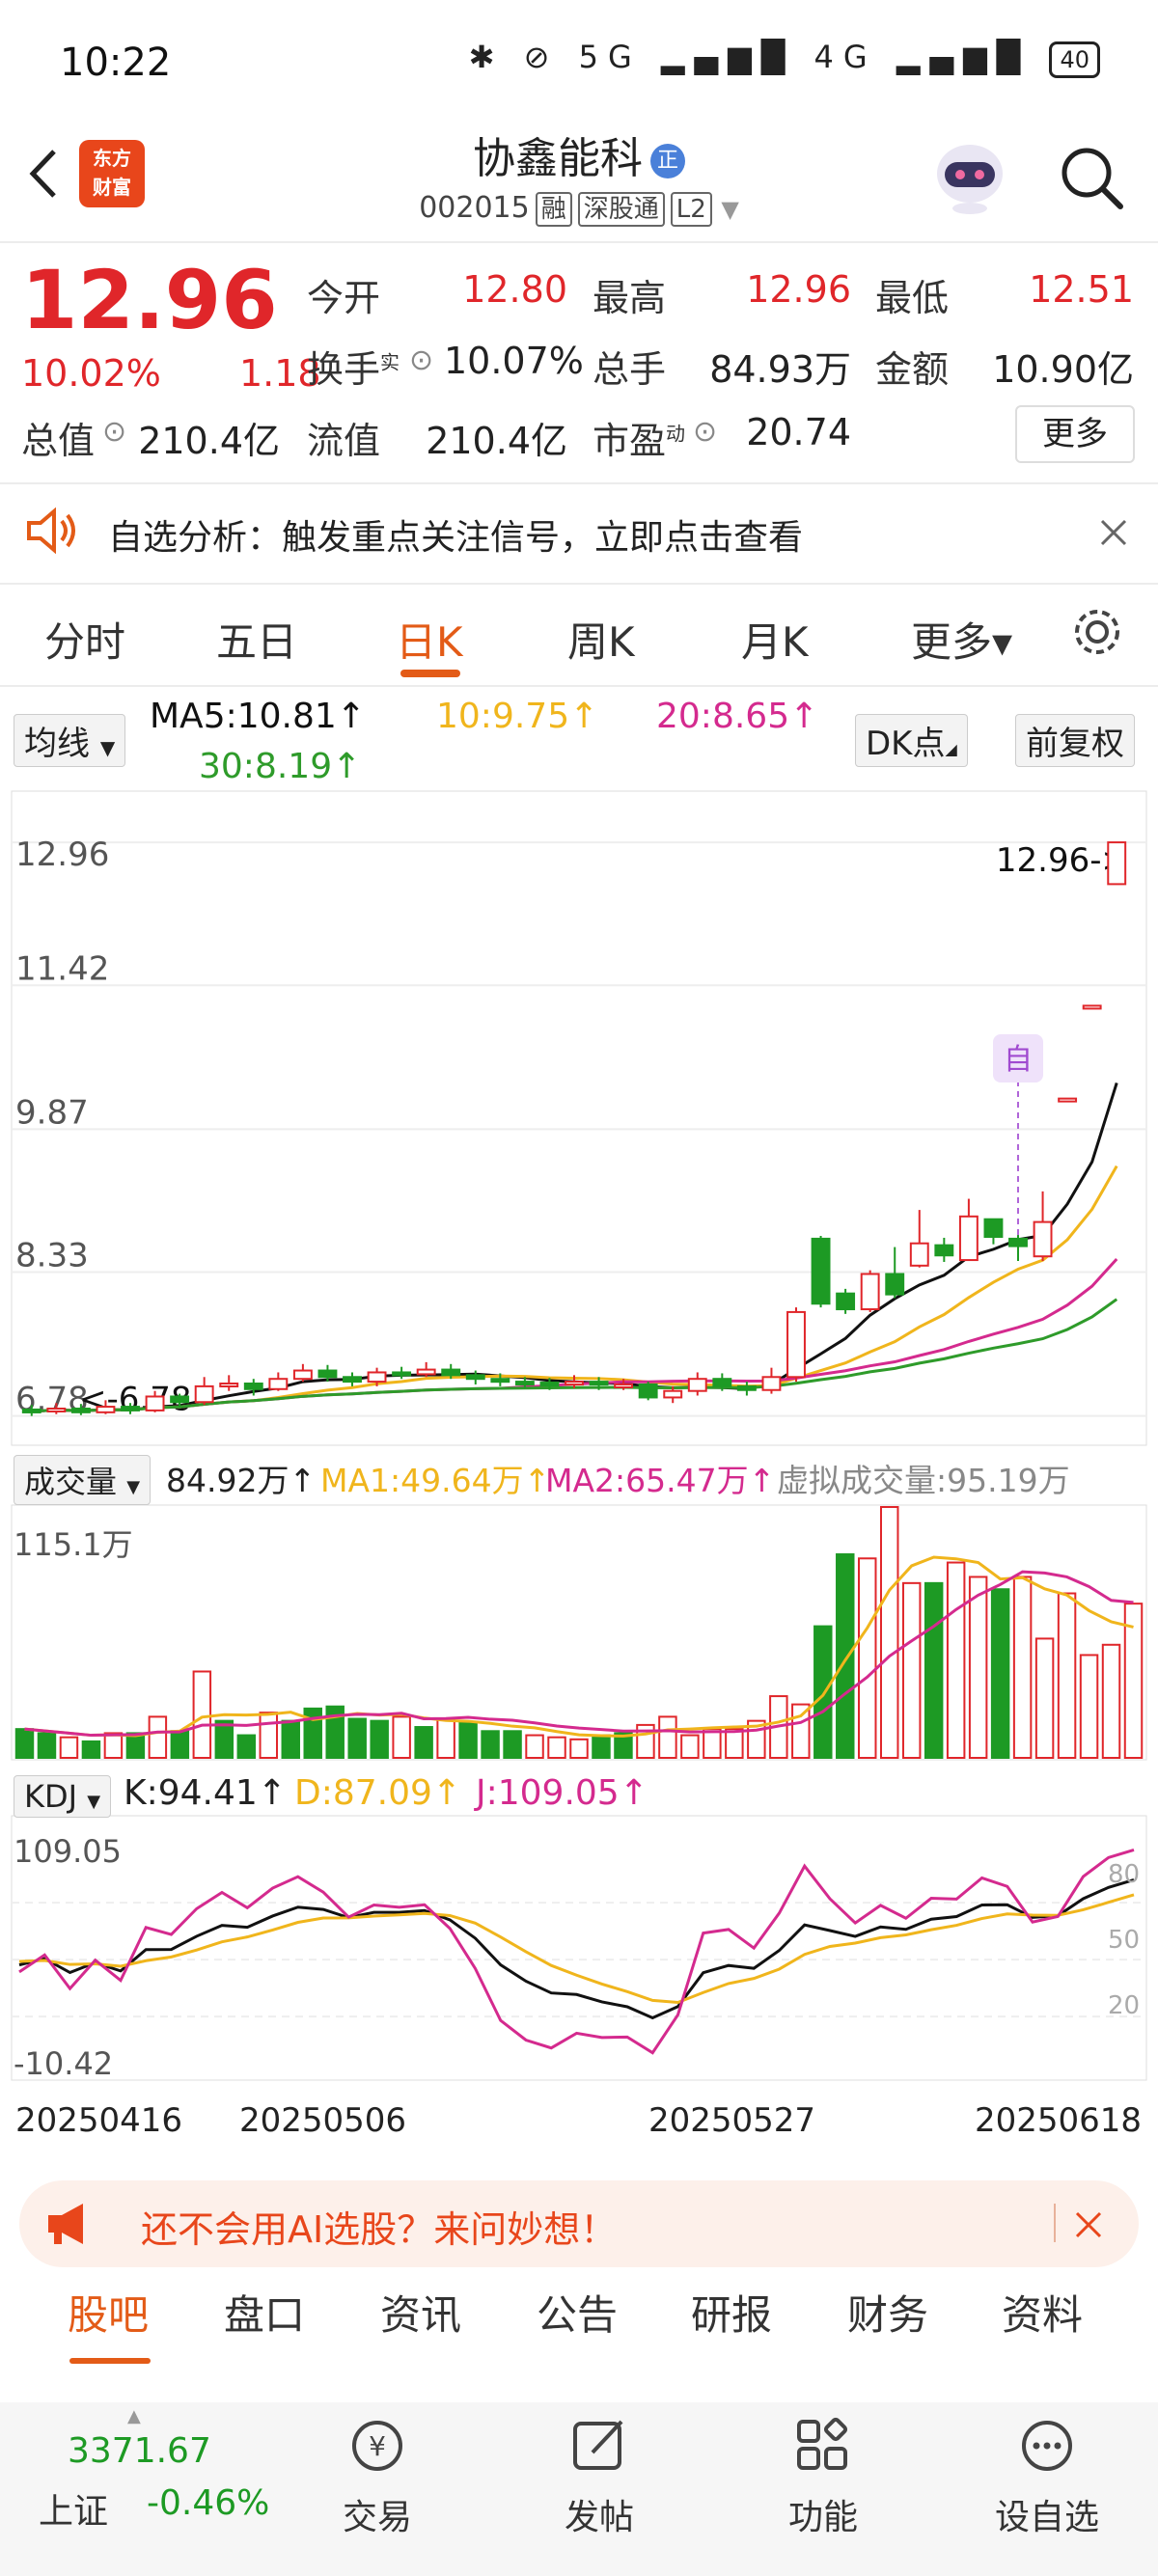 This screenshot has height=2576, width=1158. I want to click on tab-research: 研报, so click(731, 2313).